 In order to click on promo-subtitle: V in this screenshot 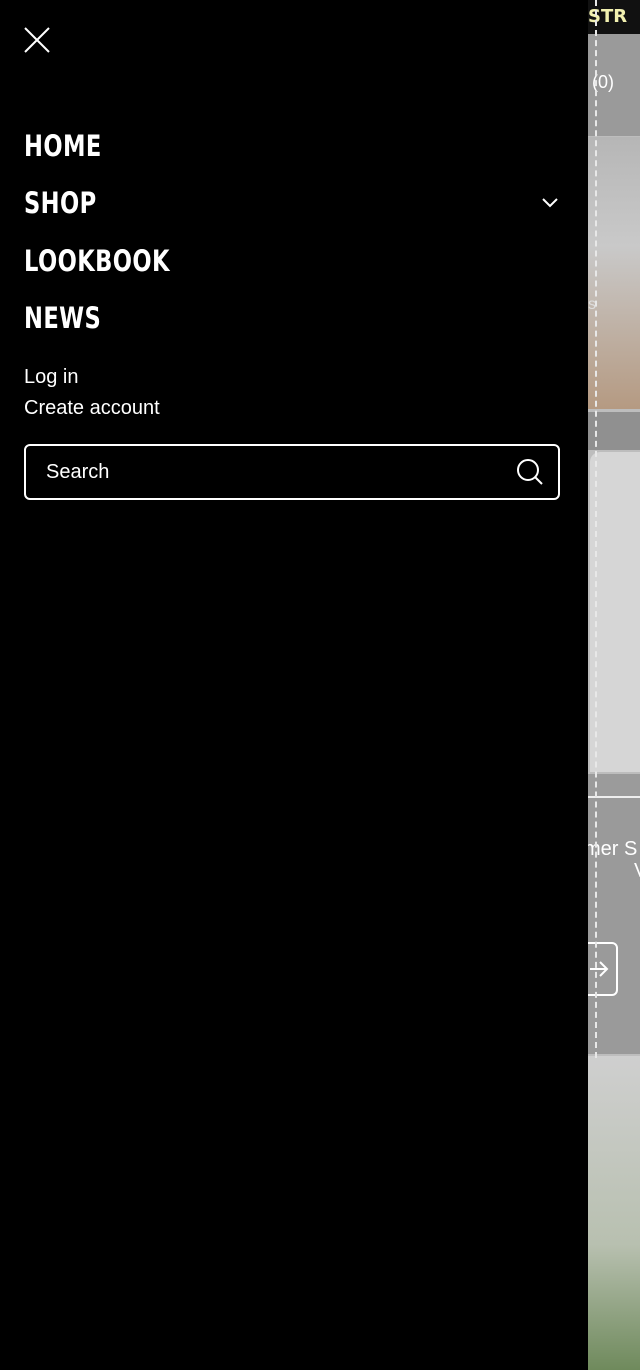, I will do `click(637, 871)`.